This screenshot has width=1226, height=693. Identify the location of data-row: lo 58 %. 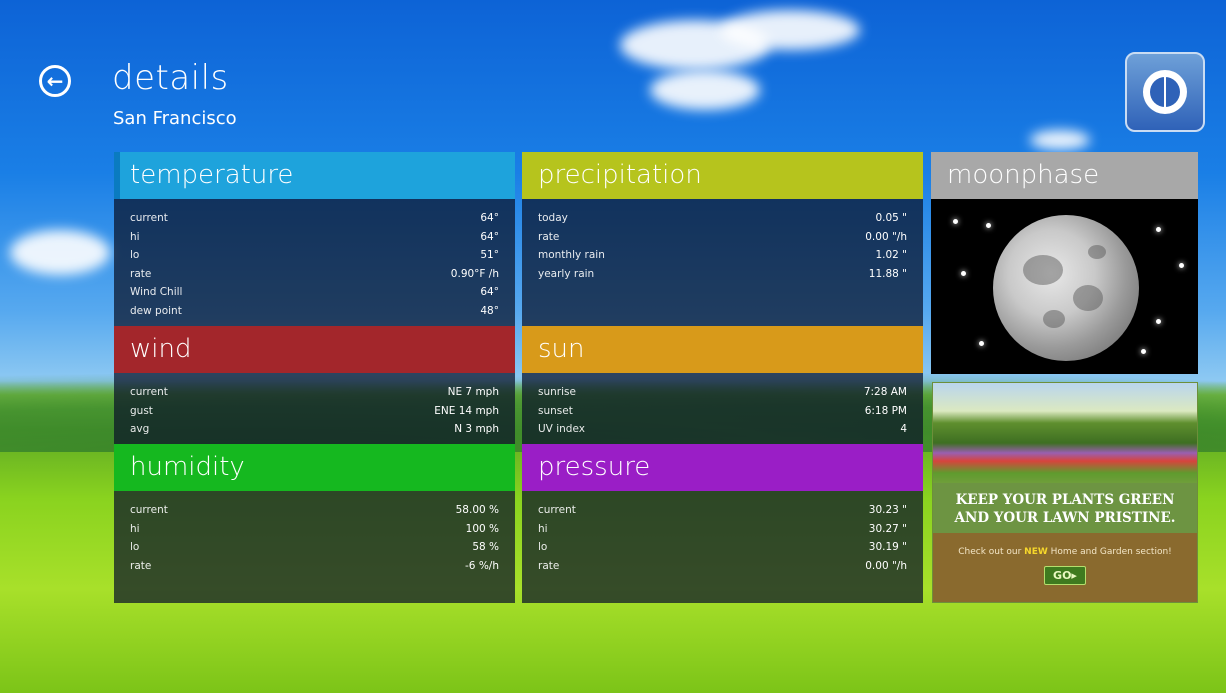
(314, 547).